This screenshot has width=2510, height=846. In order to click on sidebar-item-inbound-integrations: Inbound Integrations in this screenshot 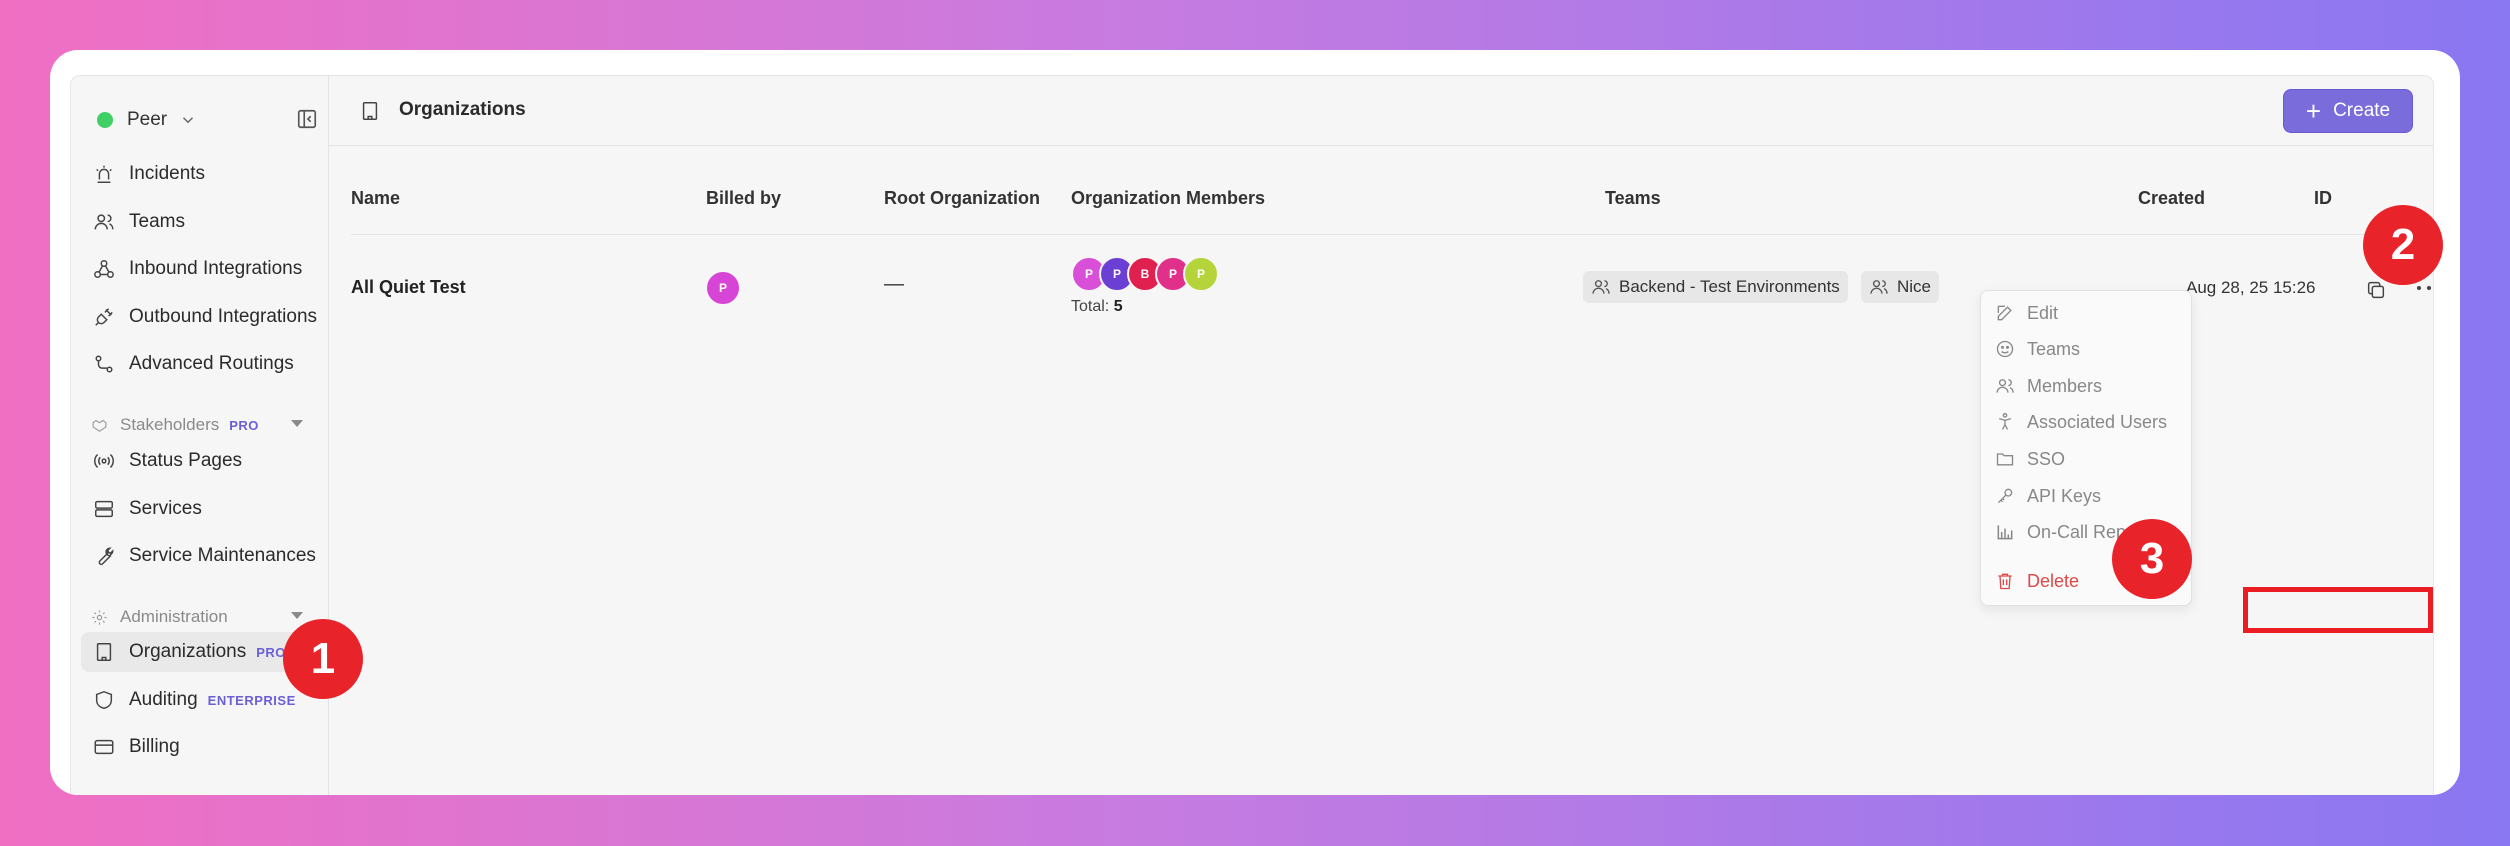, I will do `click(197, 269)`.